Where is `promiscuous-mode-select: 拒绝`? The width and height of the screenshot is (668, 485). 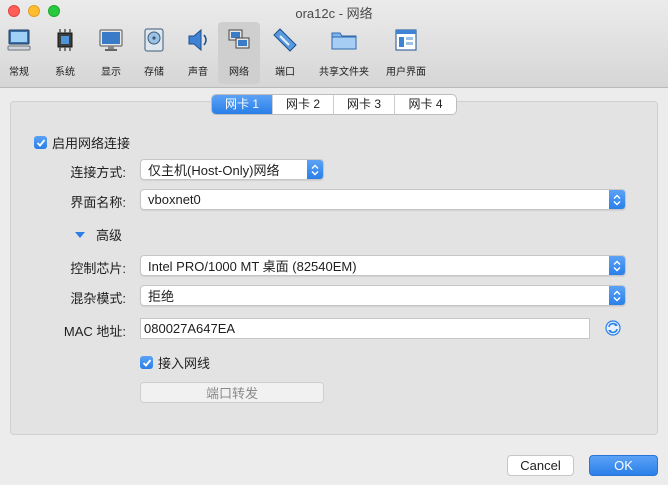
promiscuous-mode-select: 拒绝 is located at coordinates (383, 295).